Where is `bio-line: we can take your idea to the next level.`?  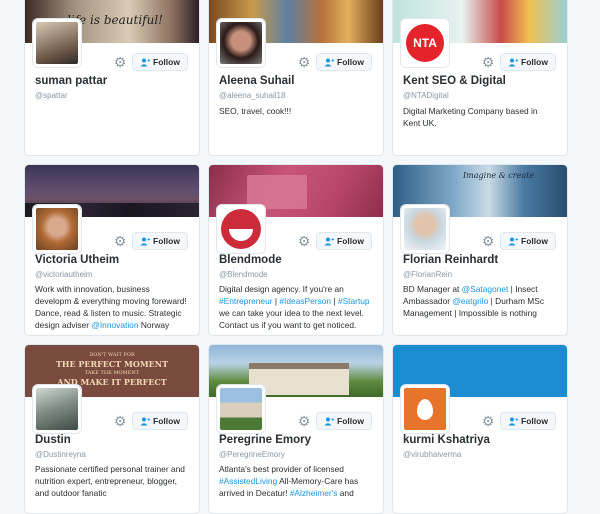
bio-line: we can take your idea to the next level. is located at coordinates (299, 313).